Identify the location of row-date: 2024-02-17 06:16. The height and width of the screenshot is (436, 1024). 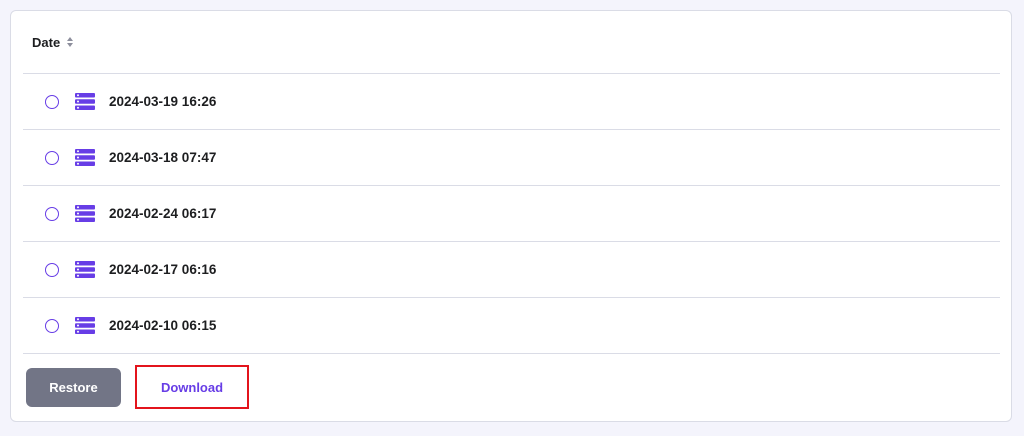
(163, 269).